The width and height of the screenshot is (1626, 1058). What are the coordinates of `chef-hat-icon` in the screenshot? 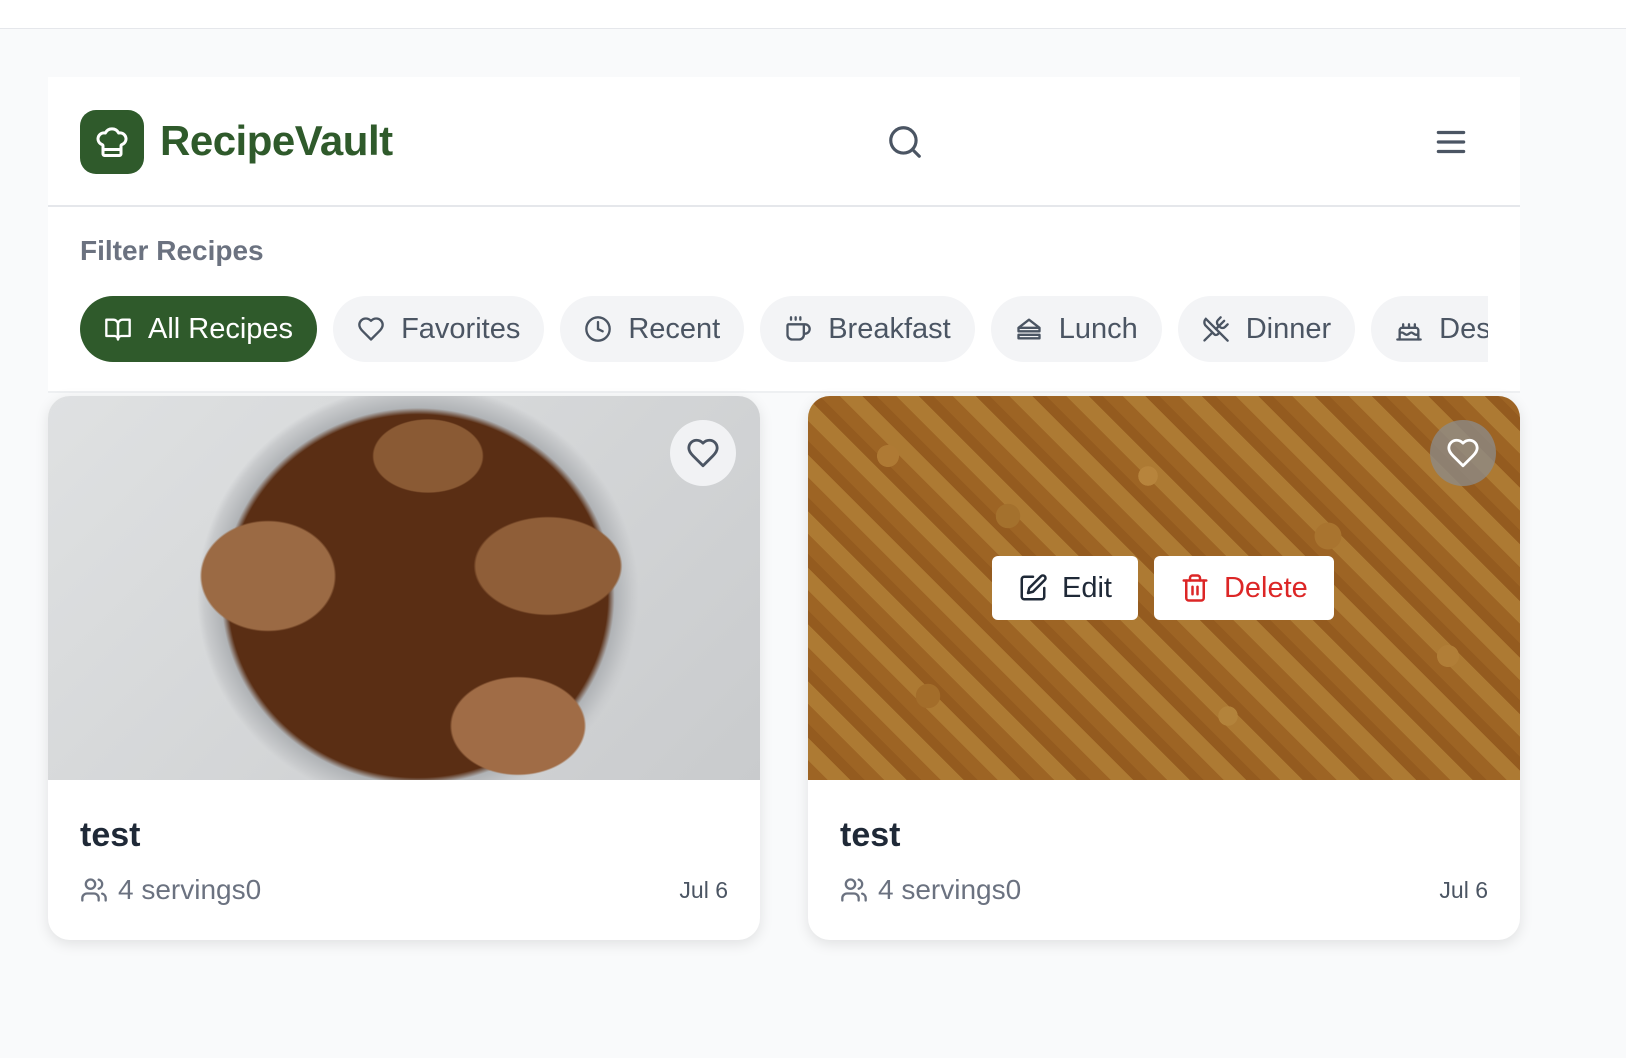 It's located at (112, 142).